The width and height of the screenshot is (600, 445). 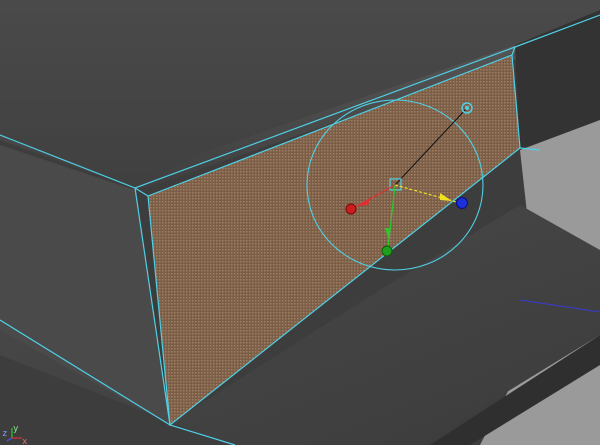 What do you see at coordinates (462, 203) in the screenshot?
I see `z-axis-handle` at bounding box center [462, 203].